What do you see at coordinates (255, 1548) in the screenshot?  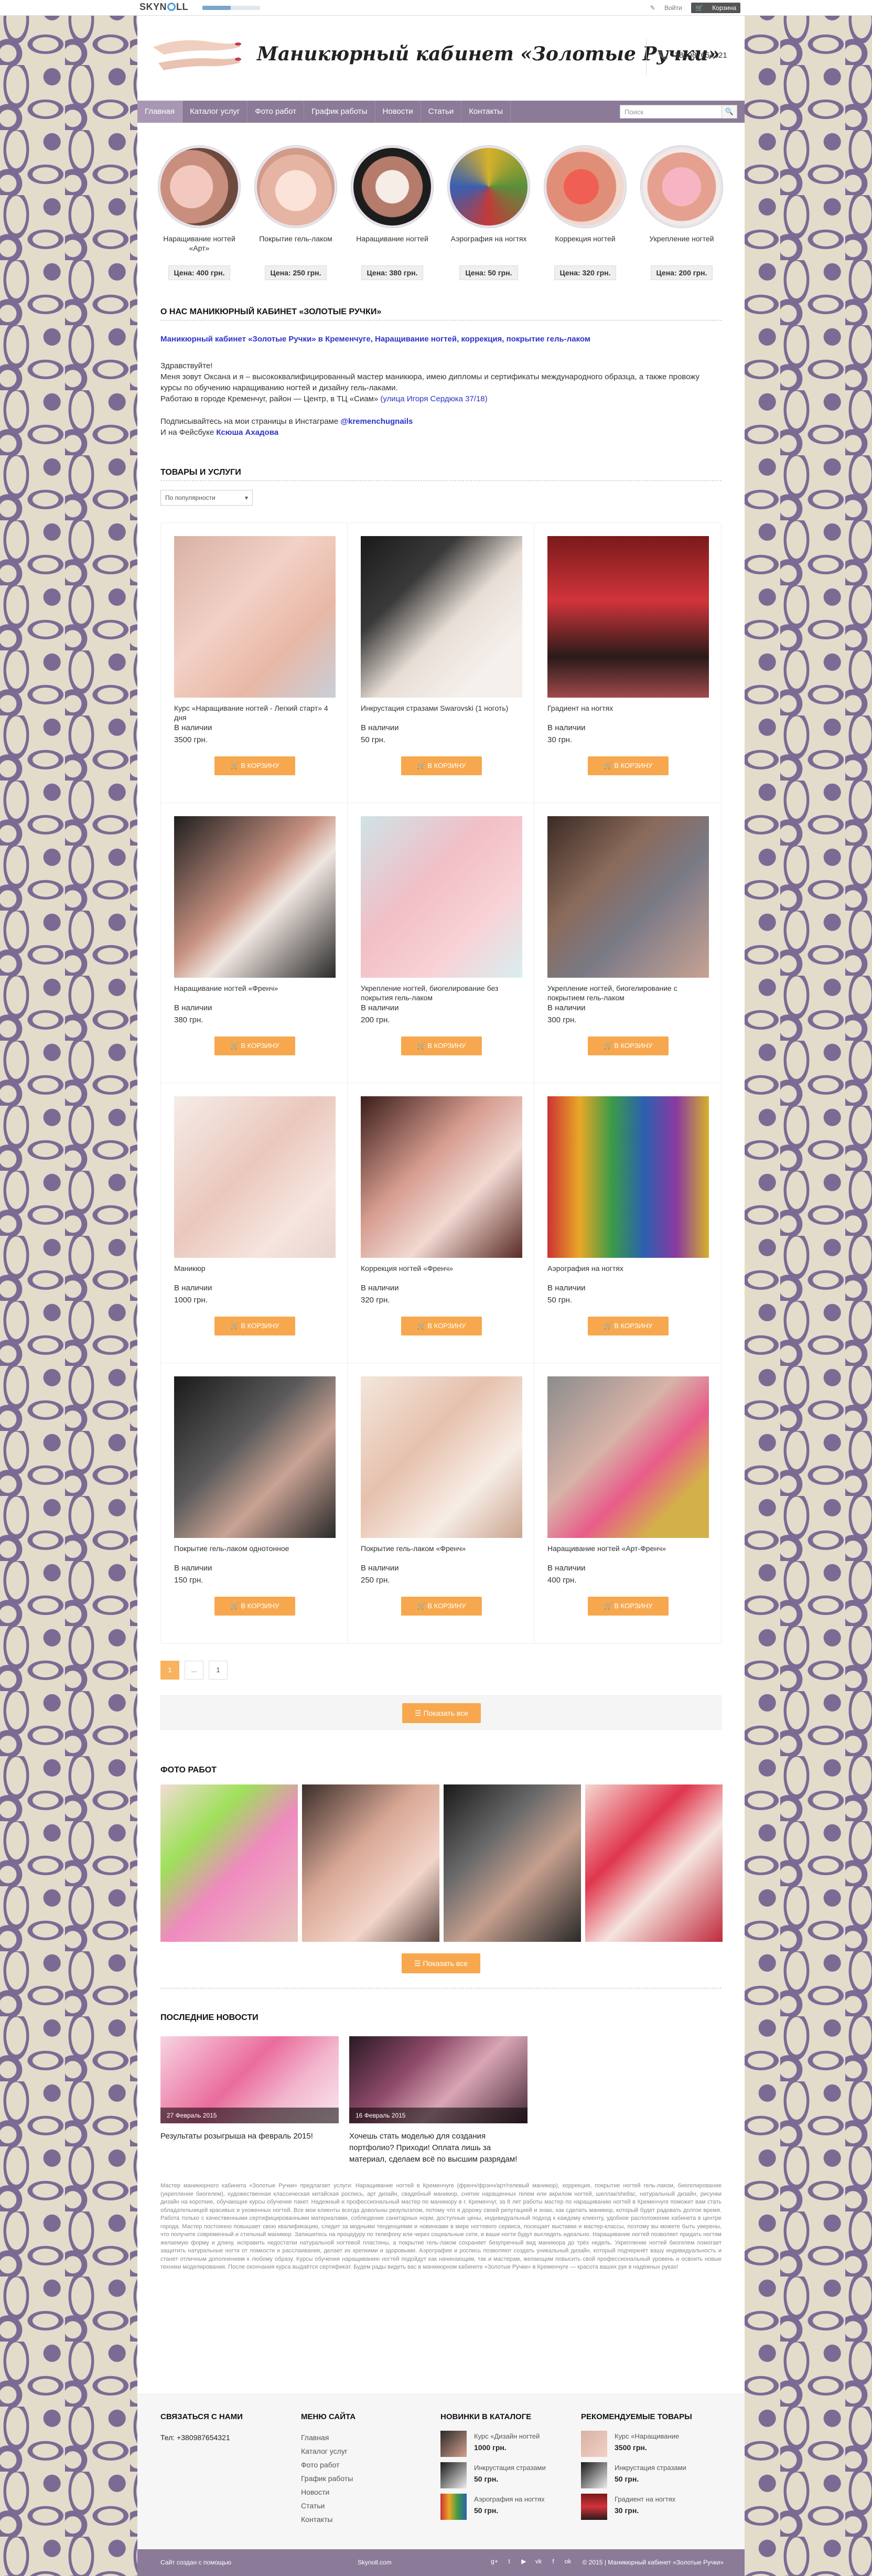 I see `product-name: Покрытие гель-лаком однотонное` at bounding box center [255, 1548].